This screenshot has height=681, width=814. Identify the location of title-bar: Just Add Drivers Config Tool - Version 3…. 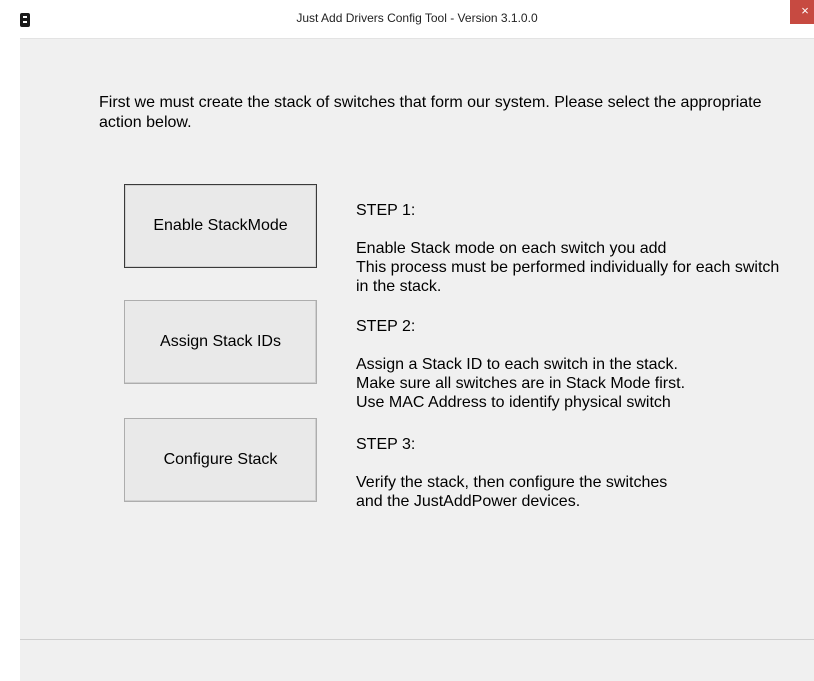
(407, 19).